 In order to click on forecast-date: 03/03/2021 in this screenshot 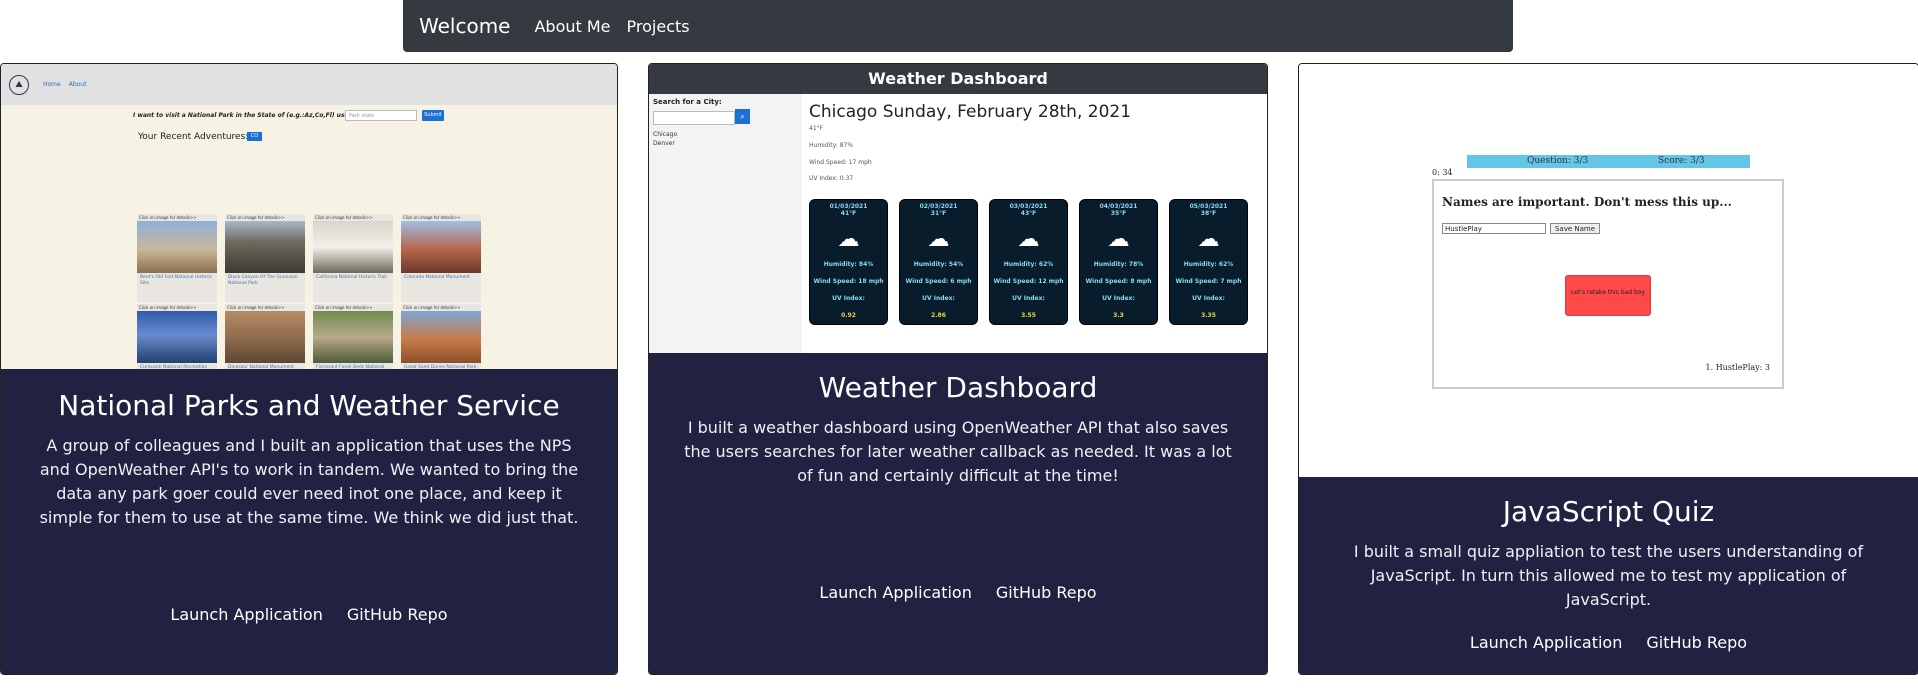, I will do `click(1028, 206)`.